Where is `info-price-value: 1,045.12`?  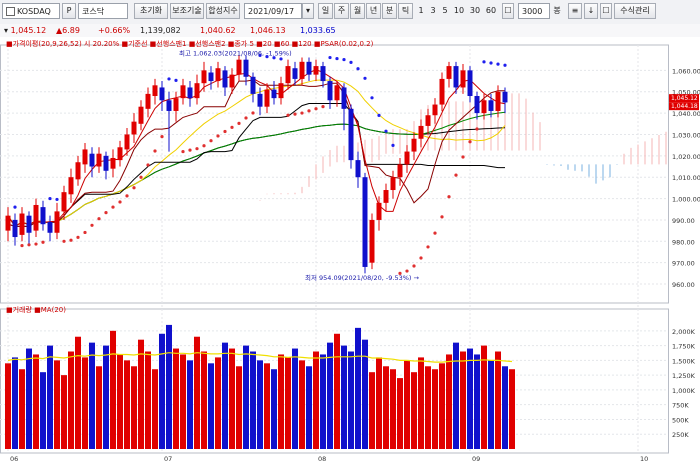 info-price-value: 1,045.12 is located at coordinates (28, 30).